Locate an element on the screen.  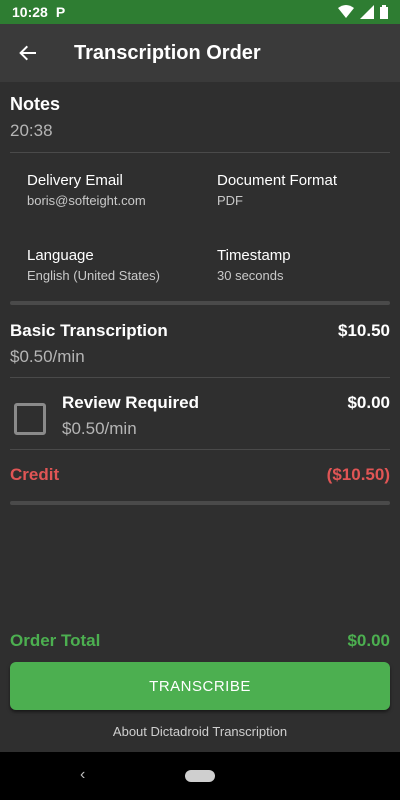
app-bar: Transcription Order is located at coordinates (200, 53).